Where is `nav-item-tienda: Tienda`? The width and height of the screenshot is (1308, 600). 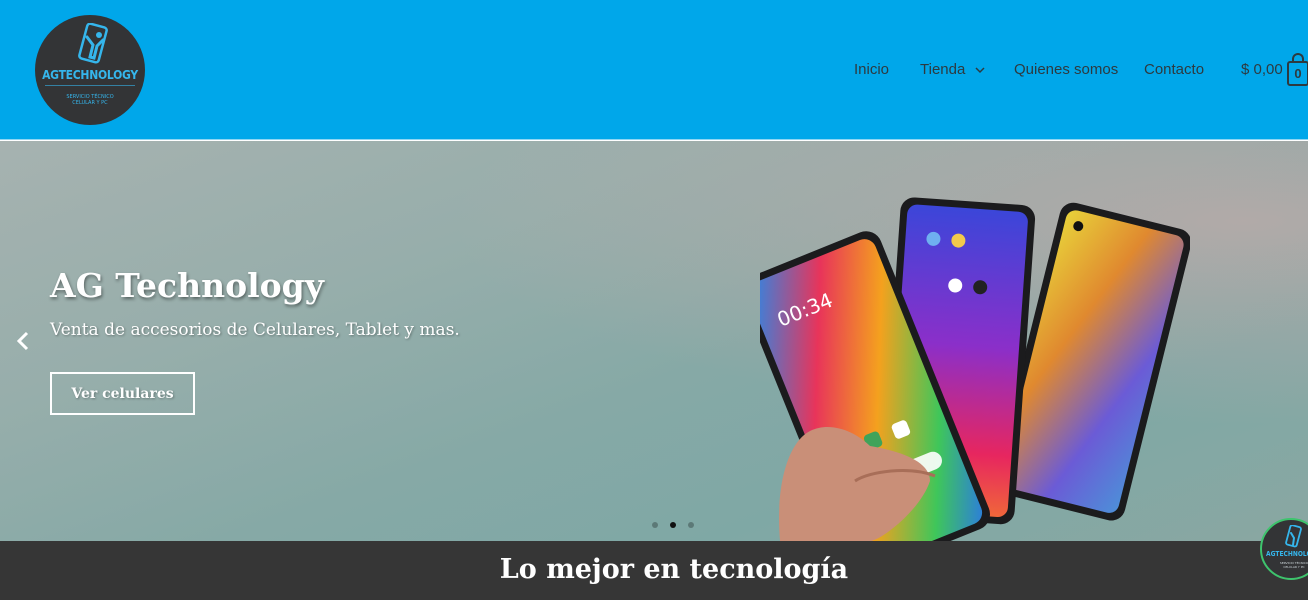 nav-item-tienda: Tienda is located at coordinates (942, 69).